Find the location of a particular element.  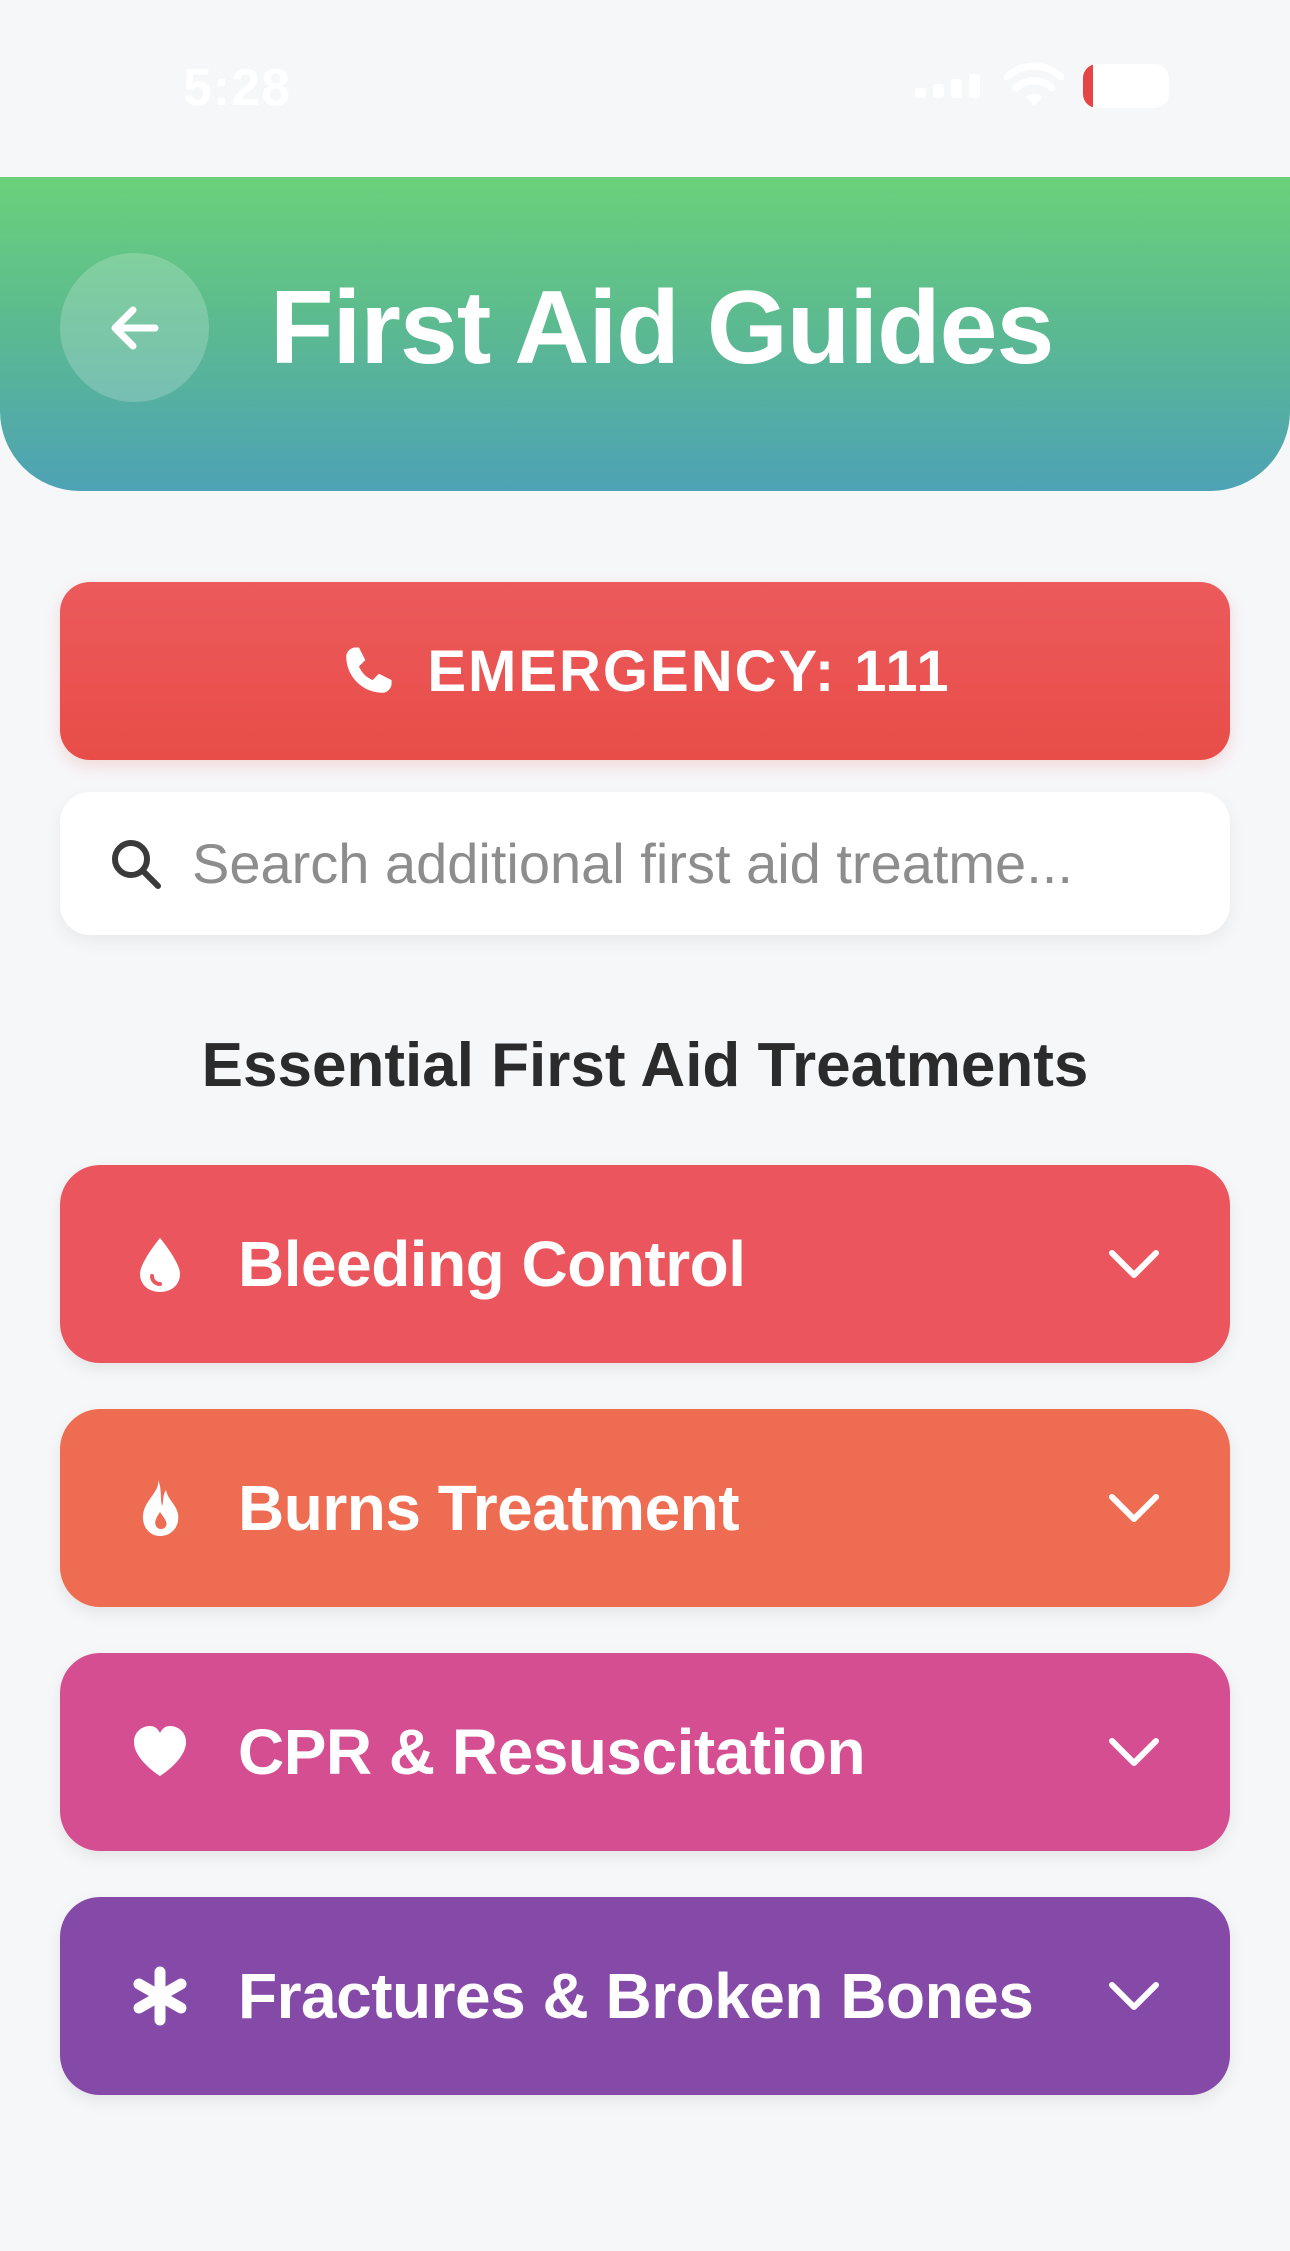

section-title: Essential First Aid Treatments is located at coordinates (645, 1065).